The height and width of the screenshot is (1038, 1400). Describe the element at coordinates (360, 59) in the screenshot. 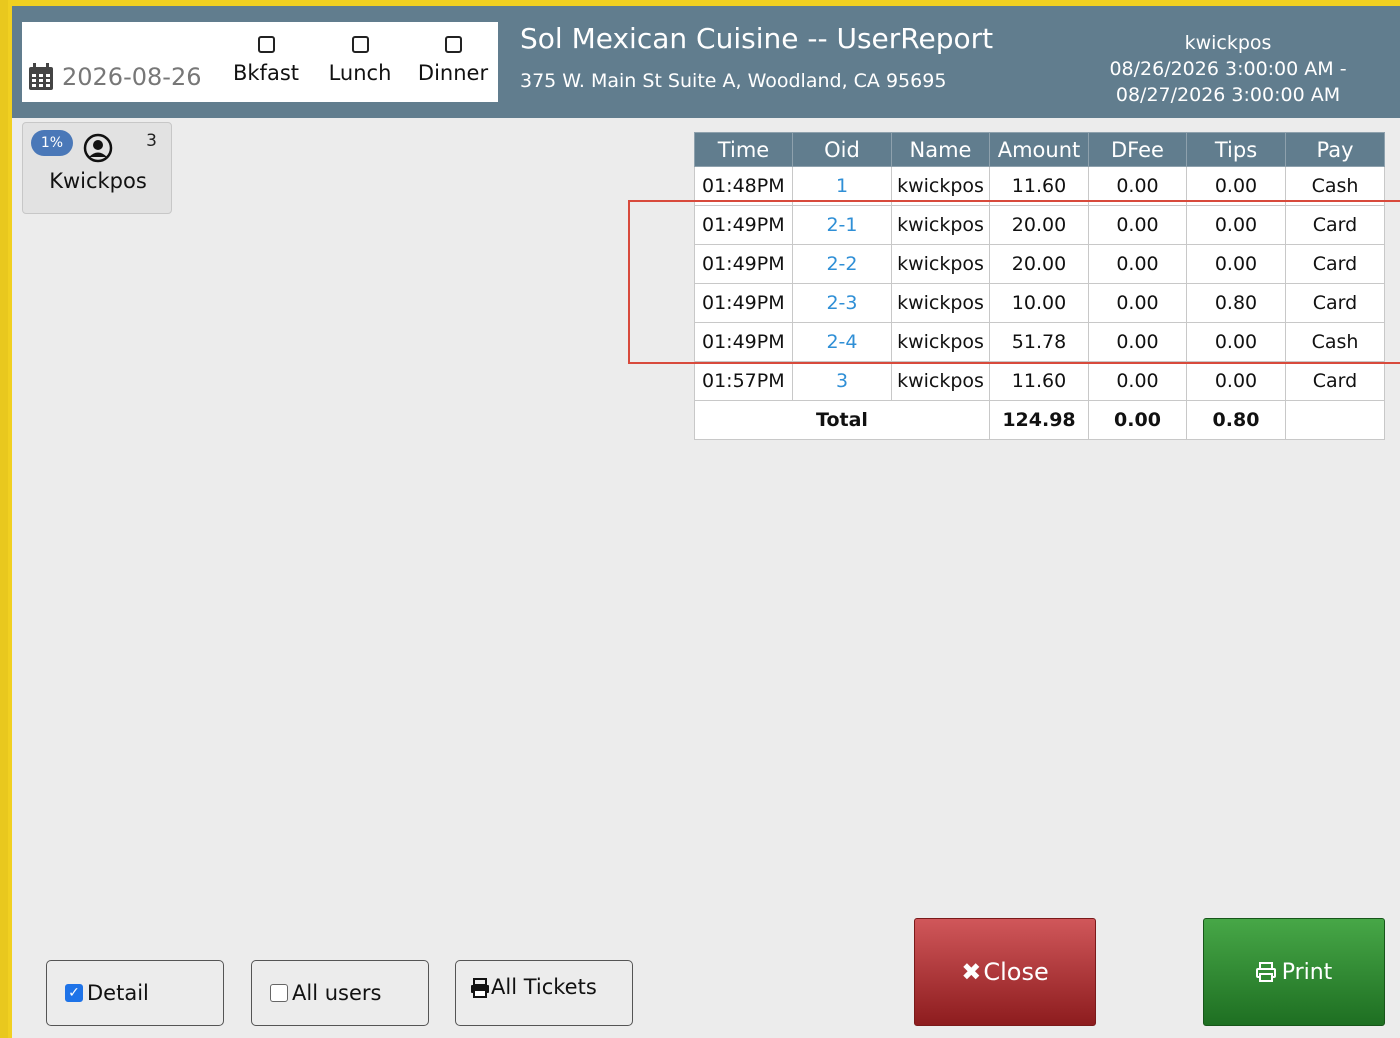

I see `shift-lunch-toggle: Lunch` at that location.